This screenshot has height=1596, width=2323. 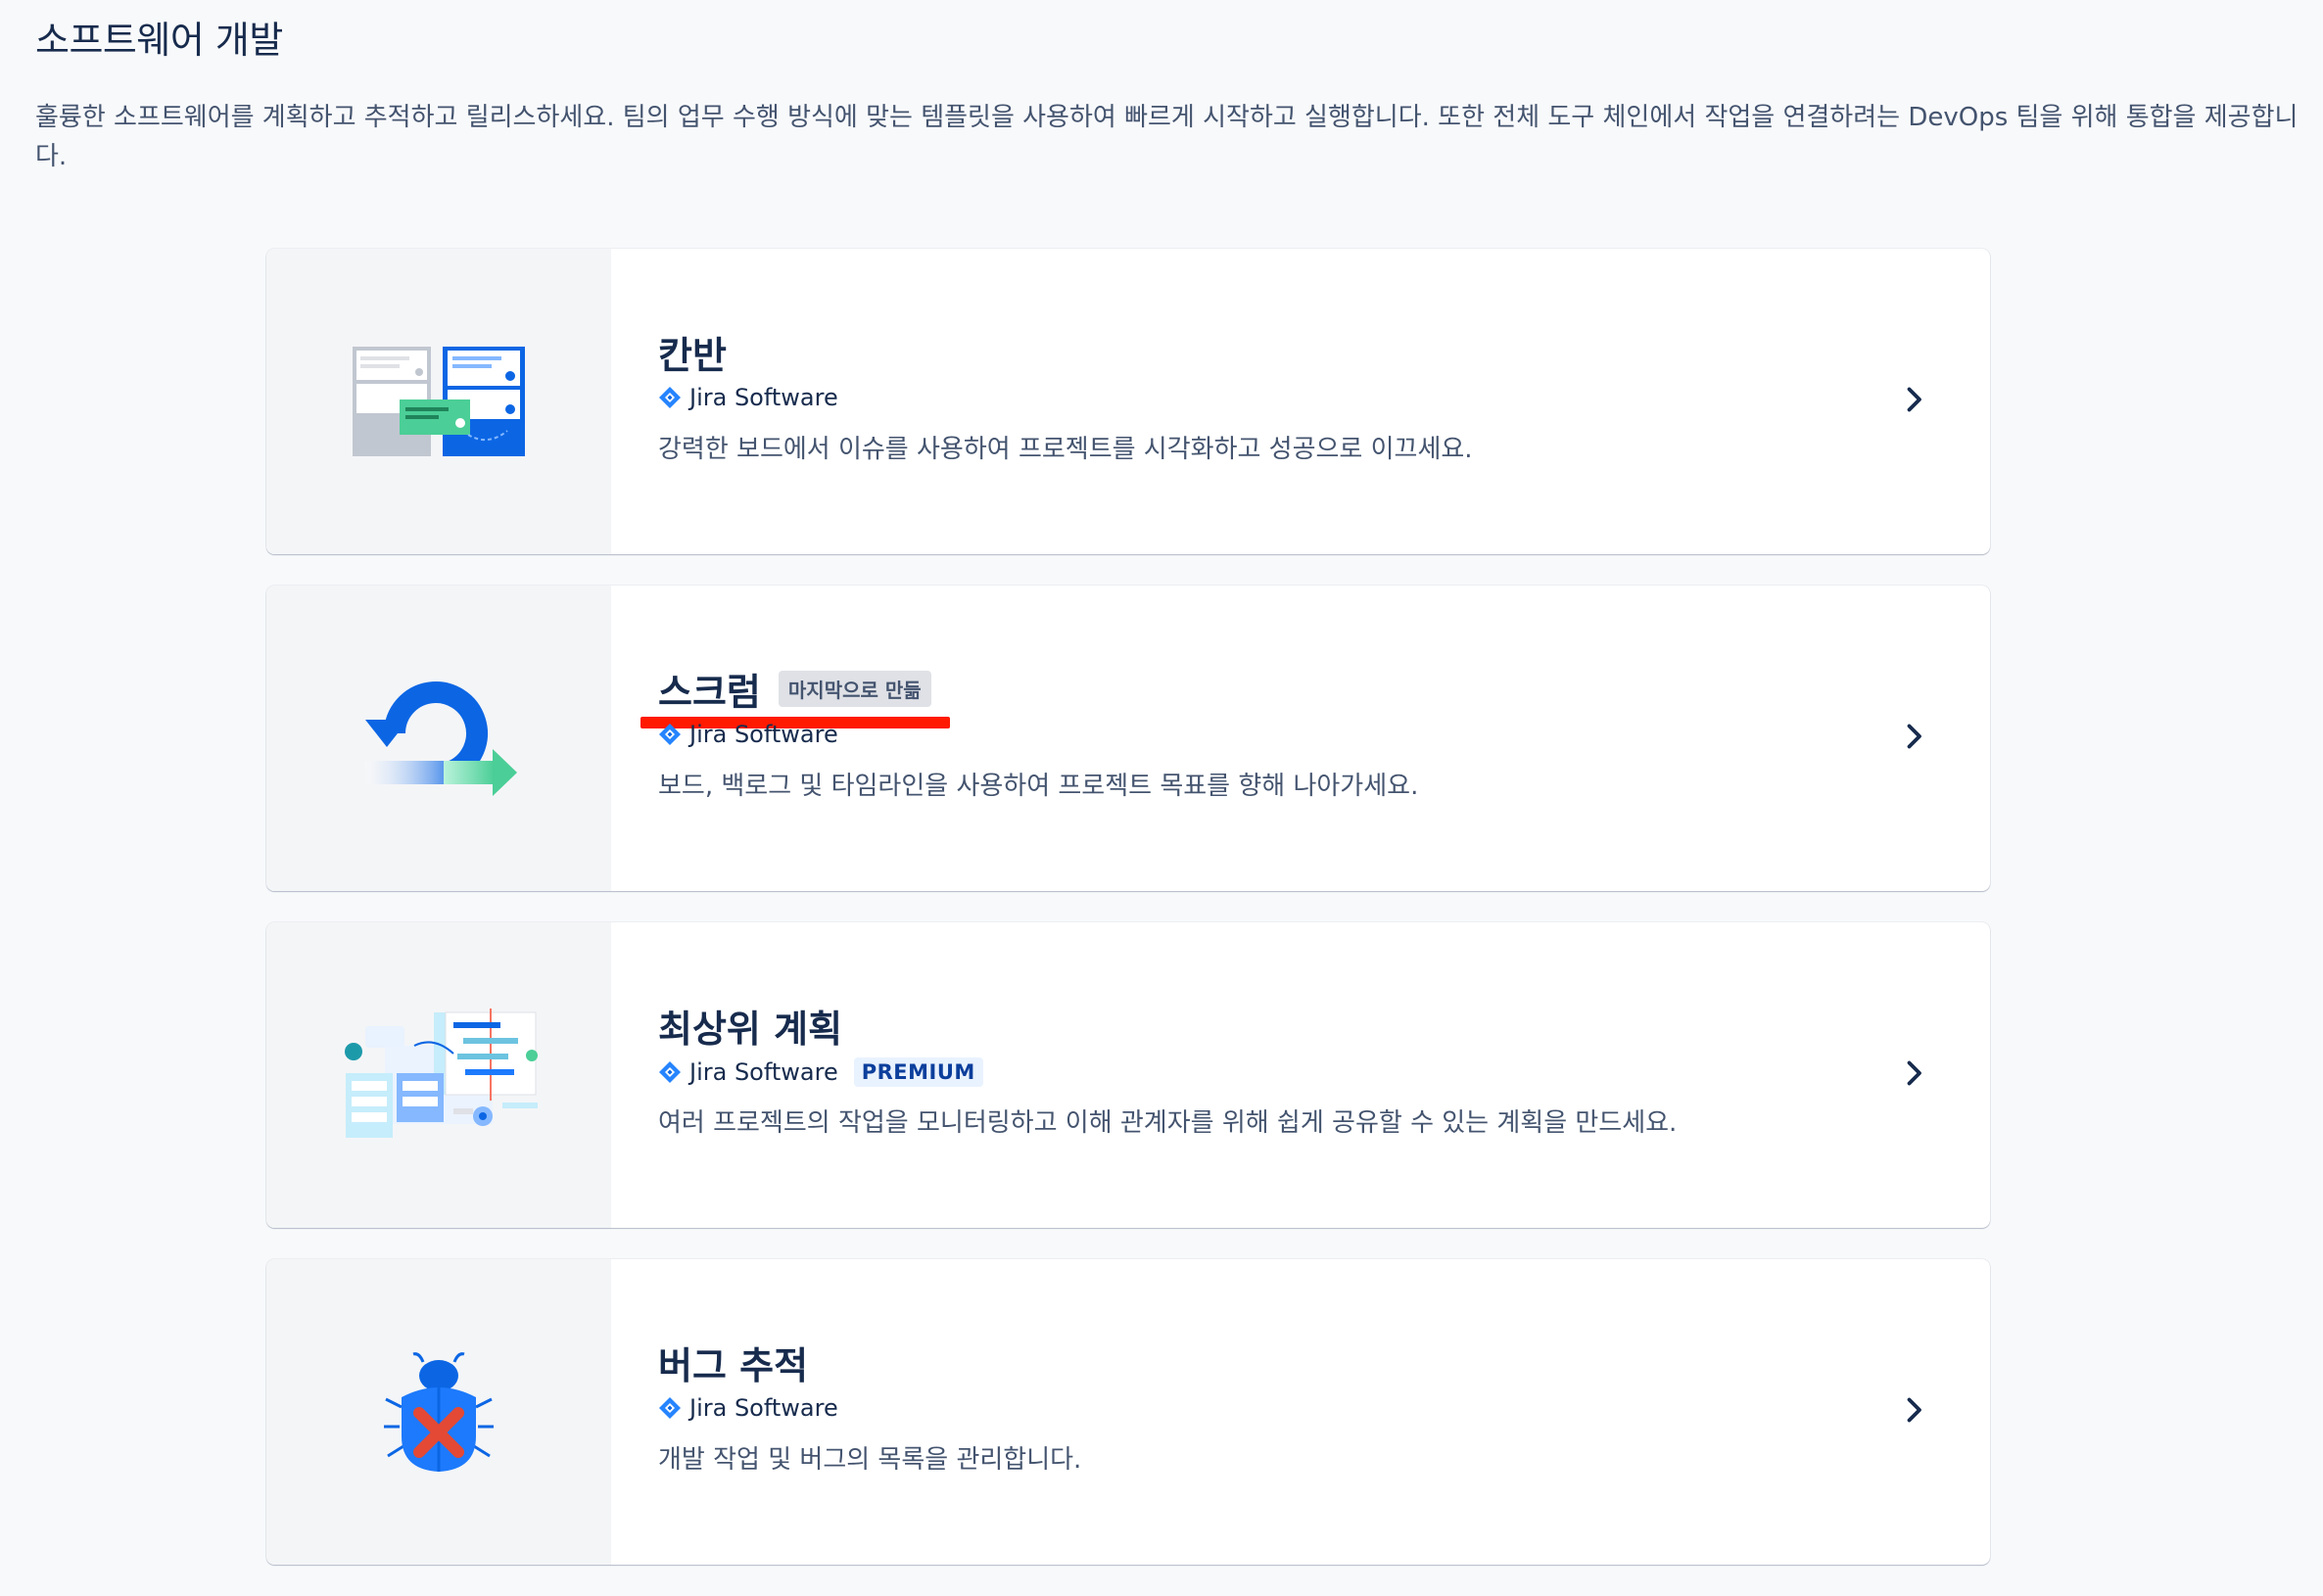 What do you see at coordinates (750, 1029) in the screenshot?
I see `card-title: 최상위 계획` at bounding box center [750, 1029].